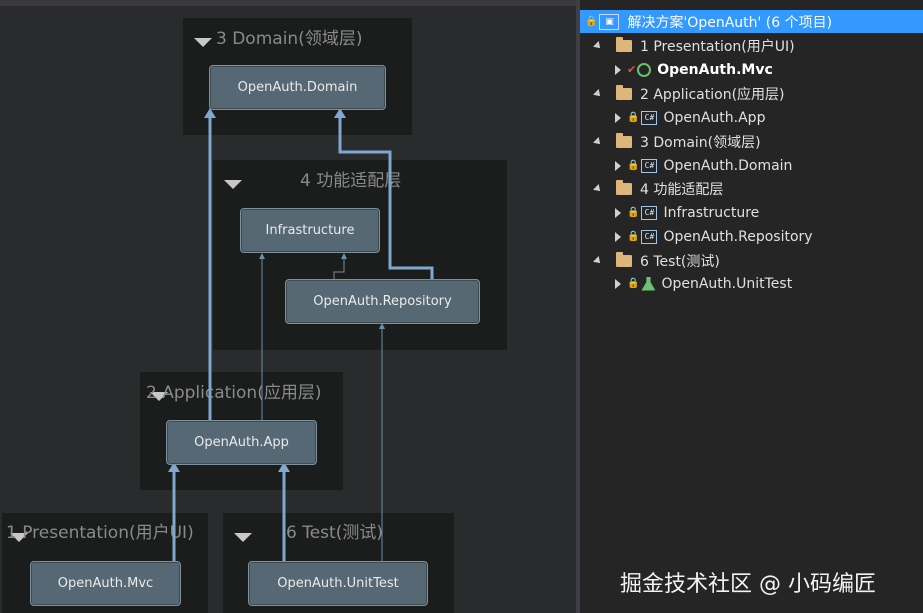 This screenshot has width=923, height=613. I want to click on project-row-app: 🔒 C# OpenAuth.App, so click(751, 117).